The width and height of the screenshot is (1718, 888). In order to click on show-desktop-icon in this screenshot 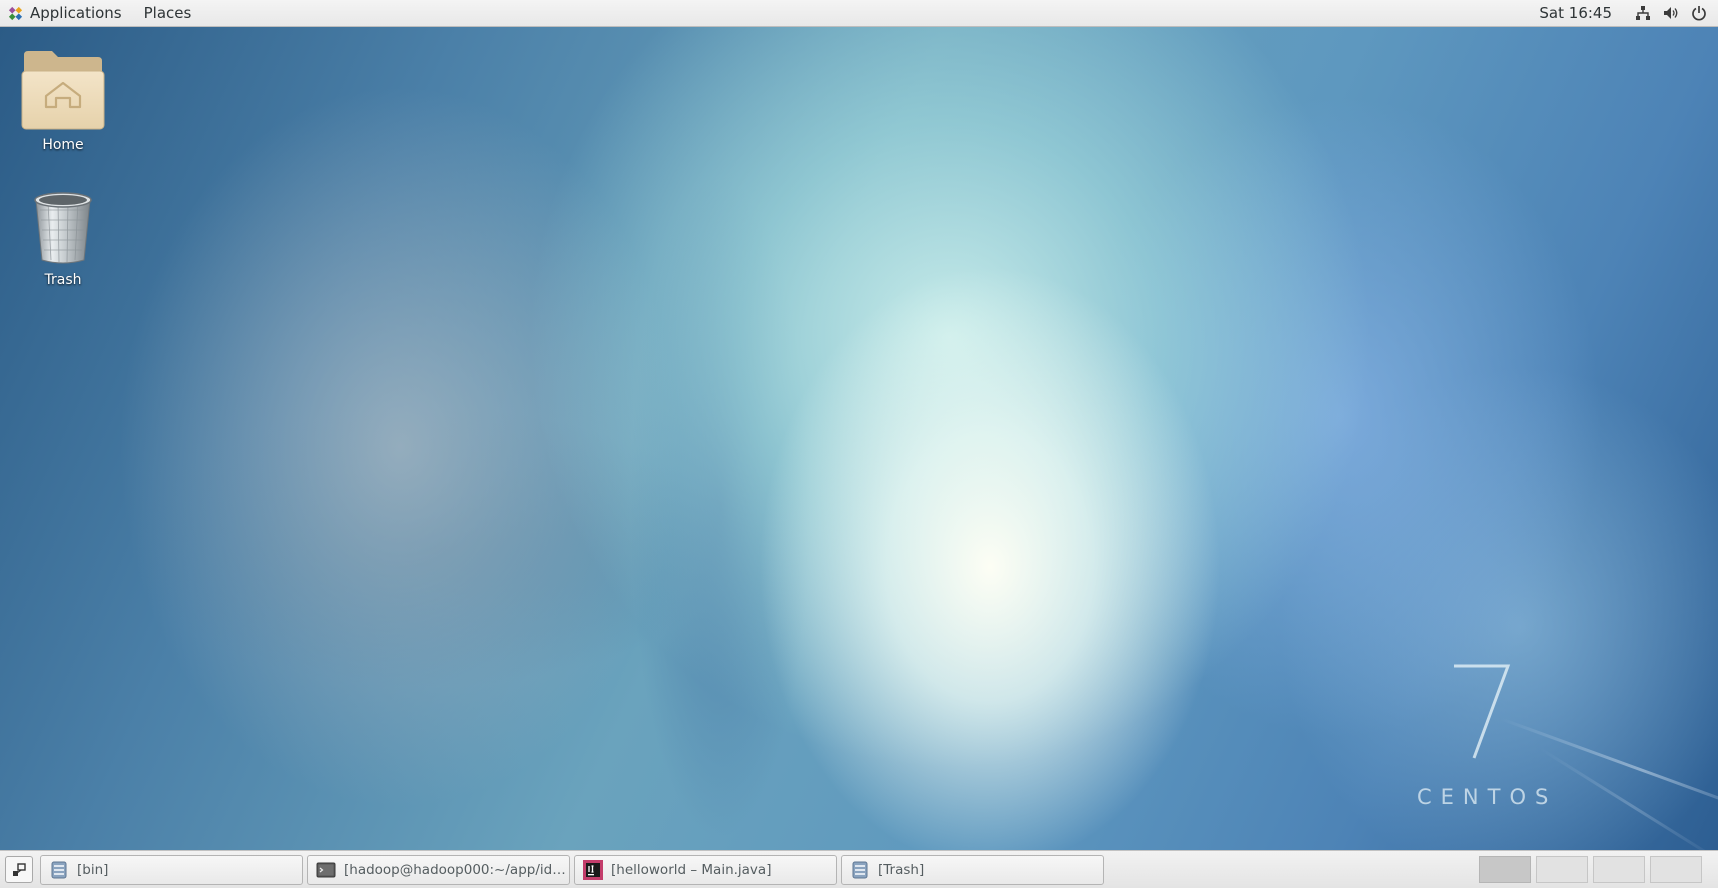, I will do `click(19, 869)`.